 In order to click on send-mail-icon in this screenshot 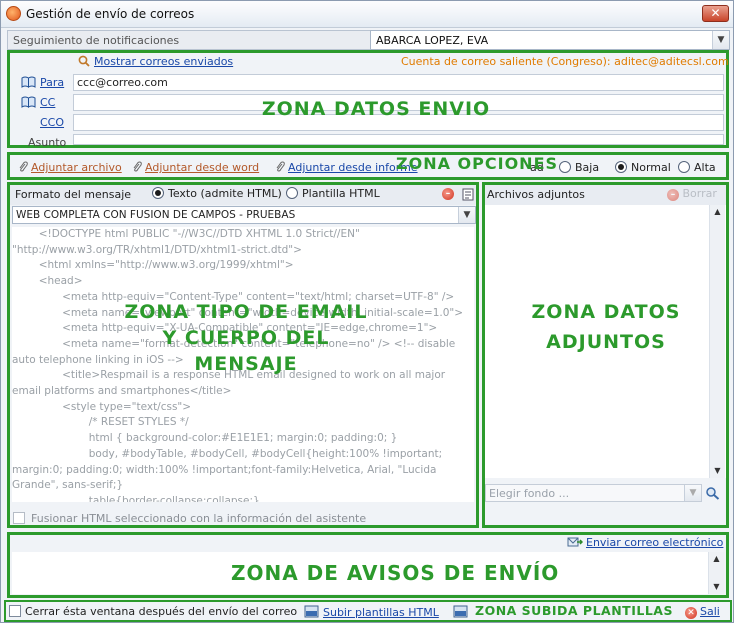, I will do `click(575, 542)`.